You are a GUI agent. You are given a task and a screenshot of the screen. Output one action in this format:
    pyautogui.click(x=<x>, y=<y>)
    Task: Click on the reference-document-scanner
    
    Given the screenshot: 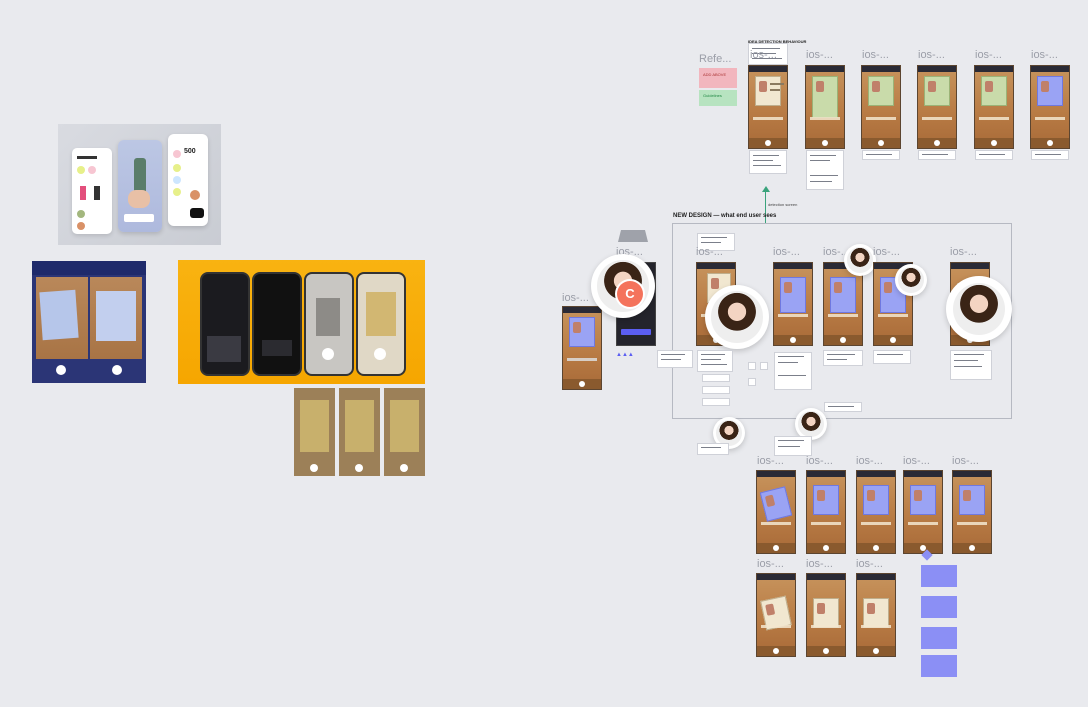 What is the action you would take?
    pyautogui.click(x=89, y=322)
    